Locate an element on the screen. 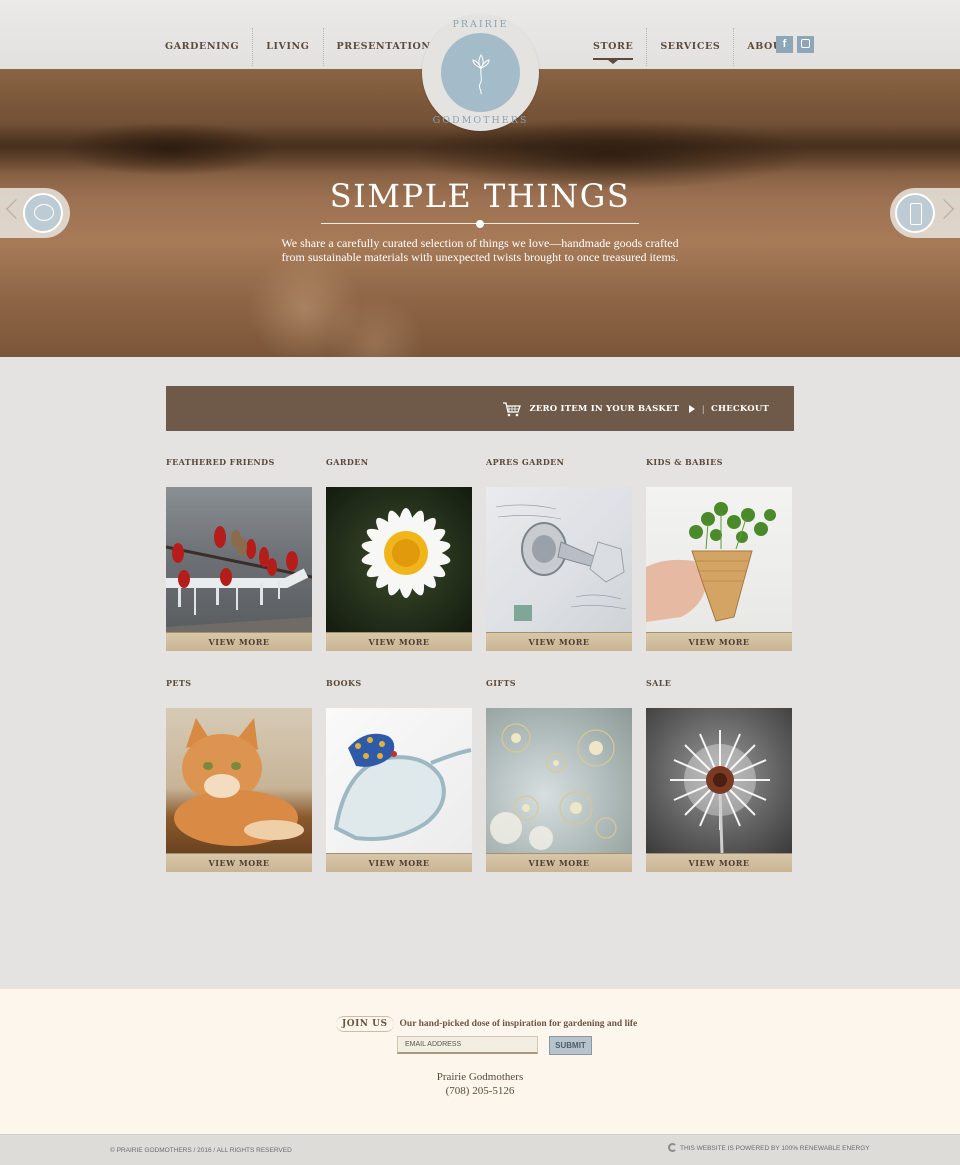 Image resolution: width=960 pixels, height=1165 pixels. category-card-books: VIEW MORE is located at coordinates (399, 790).